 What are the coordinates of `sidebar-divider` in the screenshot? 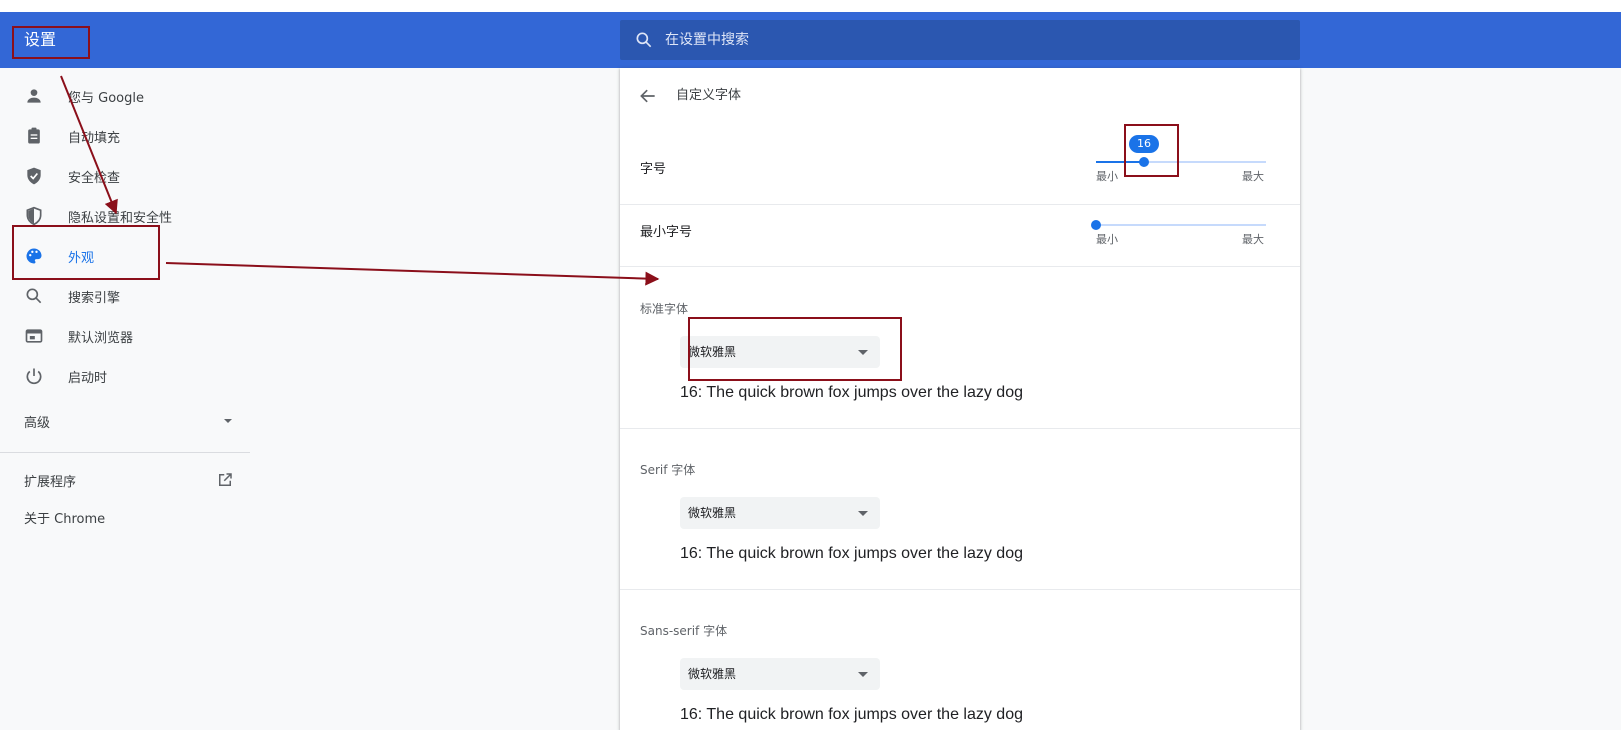 It's located at (125, 452).